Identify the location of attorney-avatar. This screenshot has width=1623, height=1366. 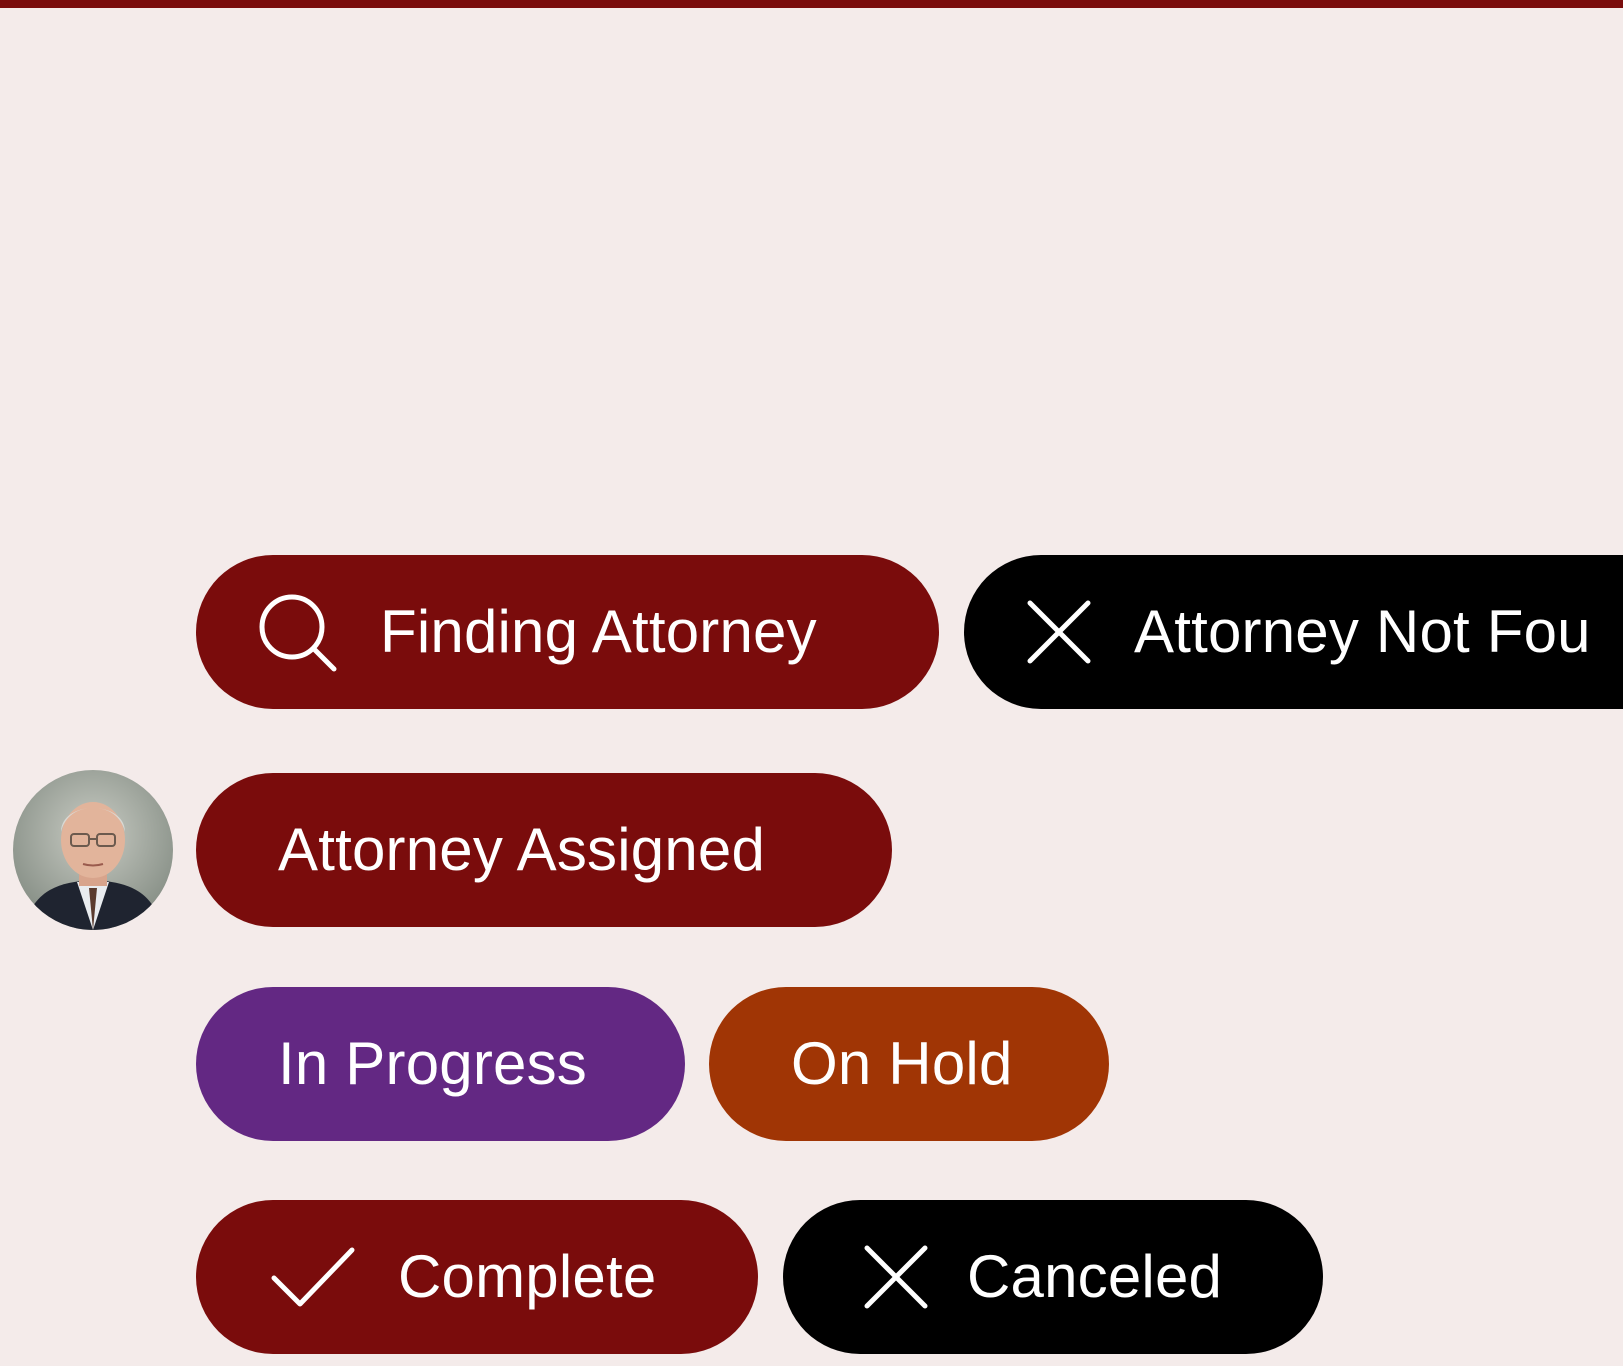
(93, 850).